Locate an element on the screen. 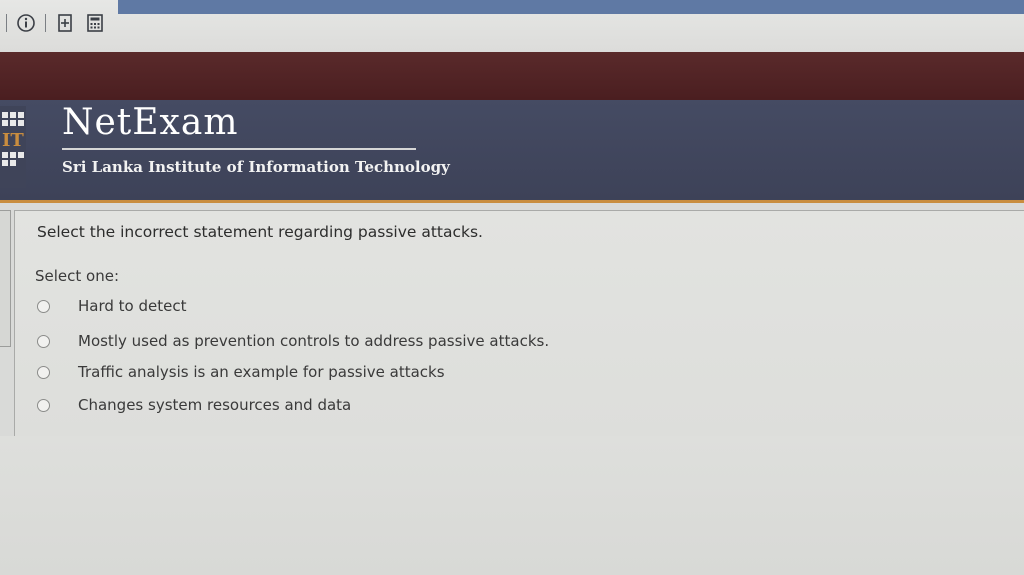 The image size is (1024, 575). select-one-prompt: Select one: is located at coordinates (77, 276).